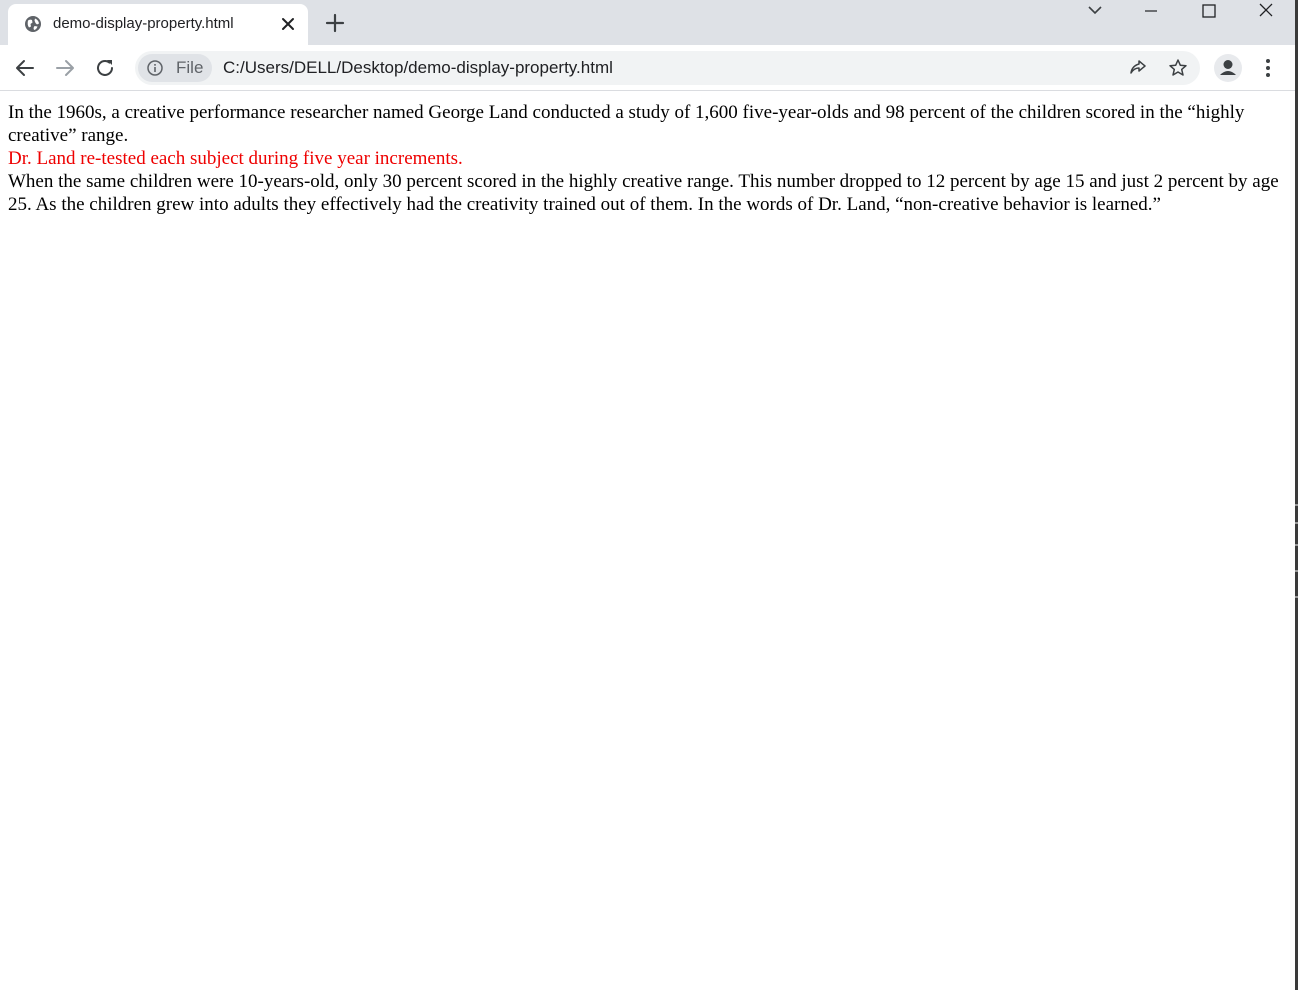 The image size is (1298, 990). I want to click on minimize-icon, so click(1151, 12).